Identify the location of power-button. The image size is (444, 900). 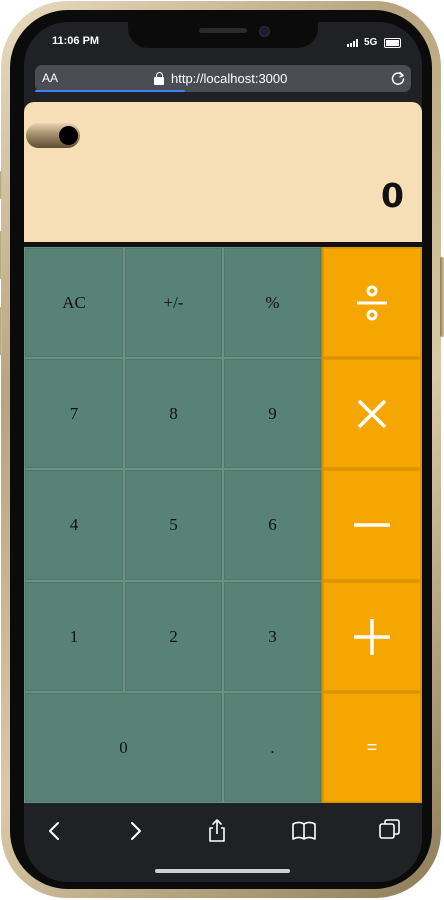
(442, 297).